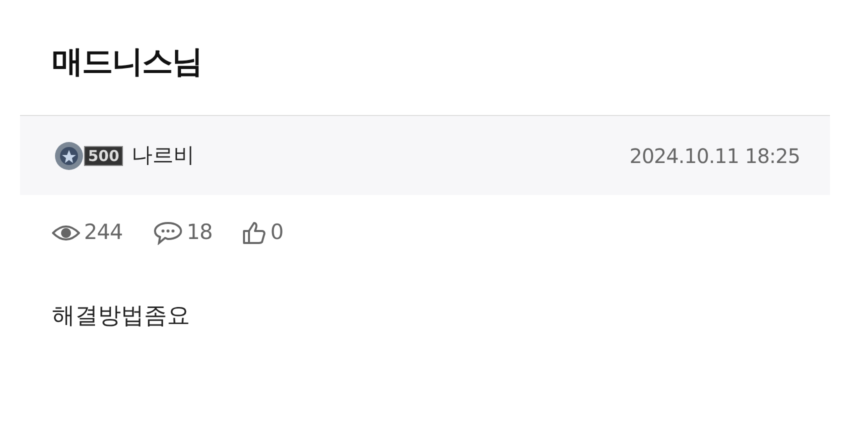 The height and width of the screenshot is (424, 850). Describe the element at coordinates (104, 156) in the screenshot. I see `level-badge: 500` at that location.